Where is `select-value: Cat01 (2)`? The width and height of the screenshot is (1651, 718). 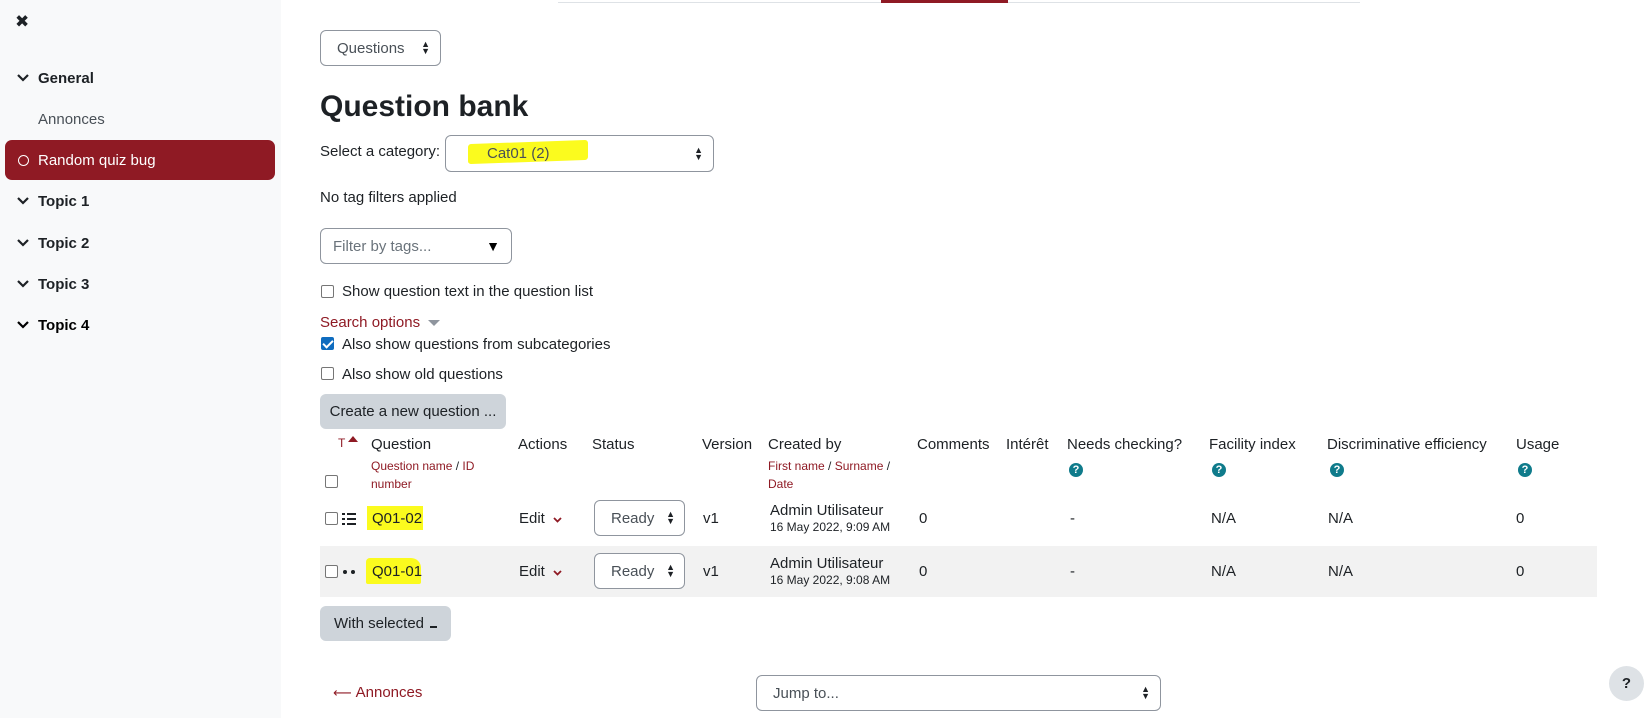
select-value: Cat01 (2) is located at coordinates (518, 153).